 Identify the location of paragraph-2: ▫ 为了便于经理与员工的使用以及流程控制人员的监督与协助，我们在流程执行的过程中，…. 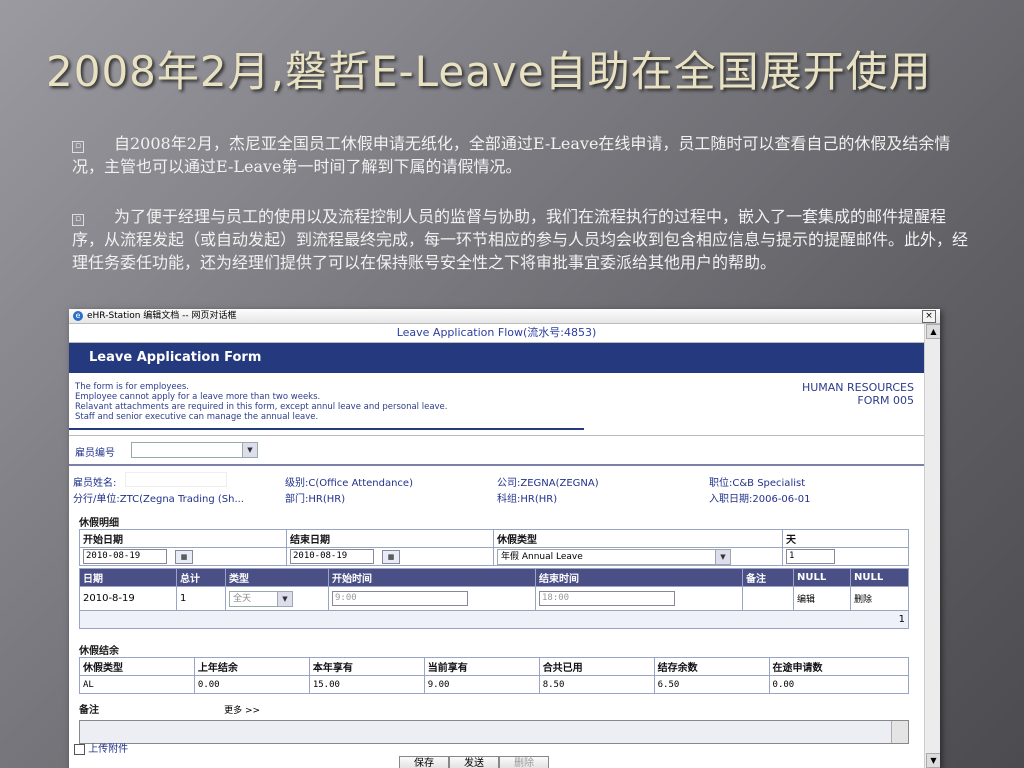
(522, 239).